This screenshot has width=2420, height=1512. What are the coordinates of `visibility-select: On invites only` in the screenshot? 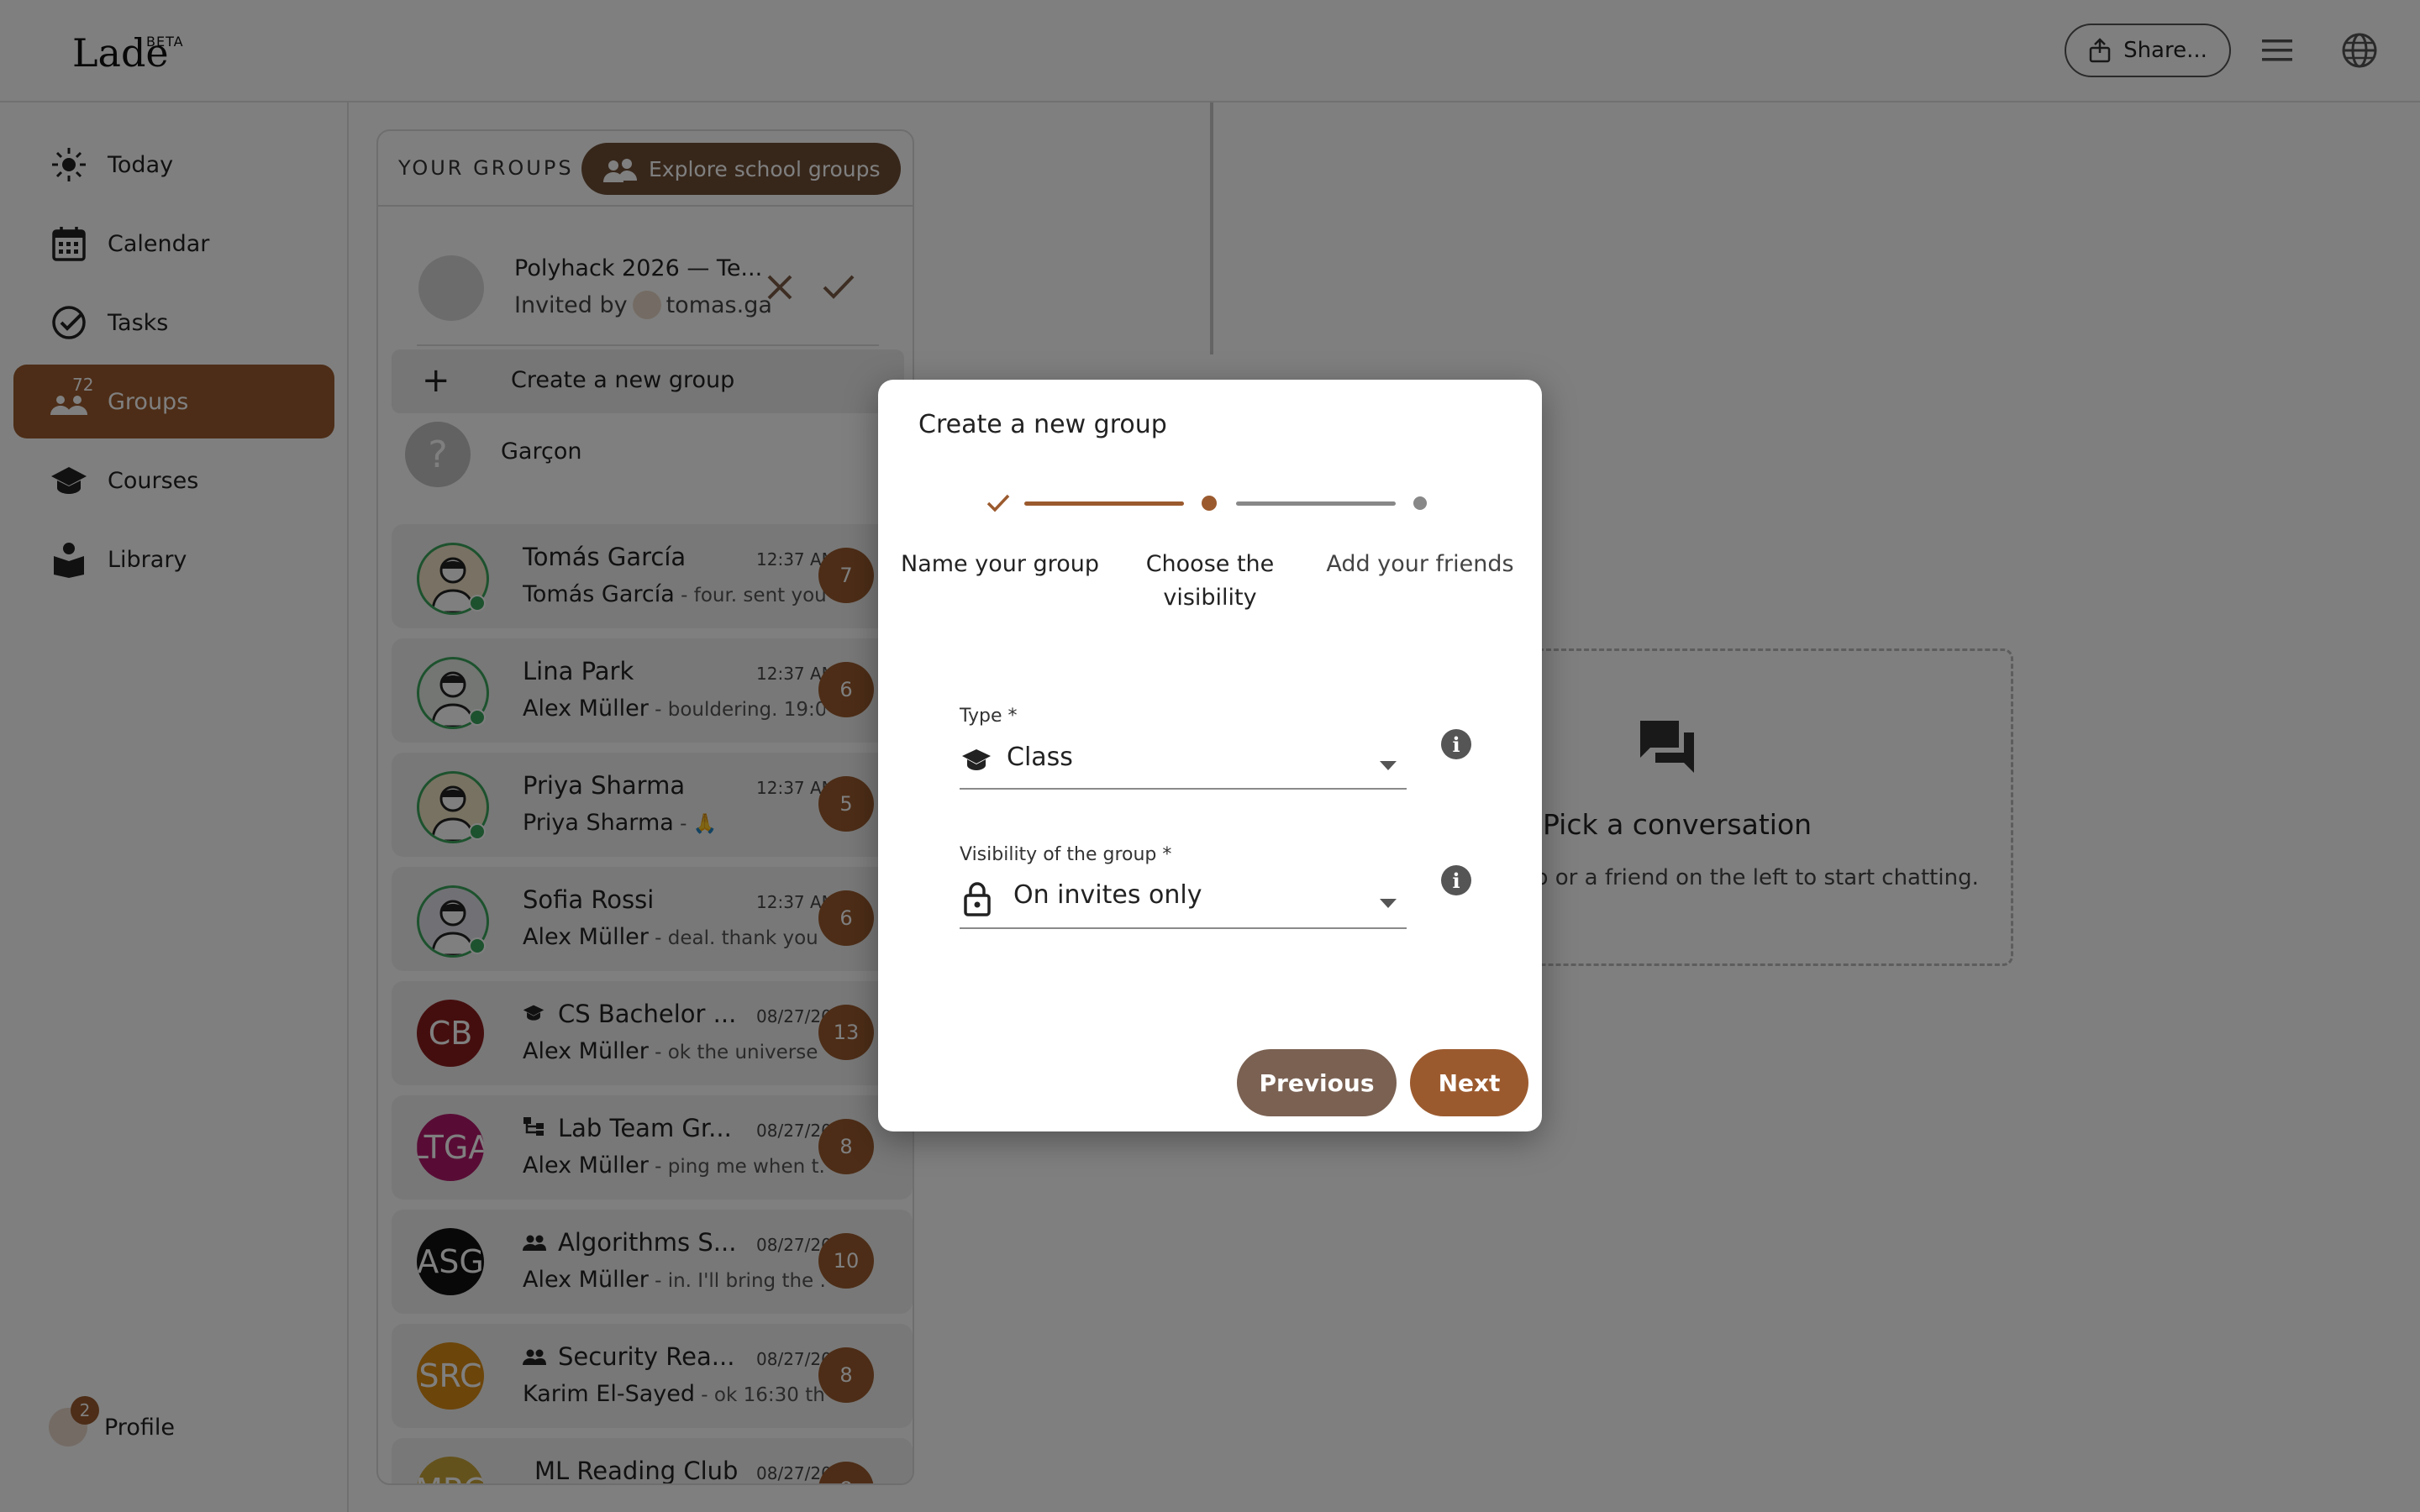 It's located at (1183, 904).